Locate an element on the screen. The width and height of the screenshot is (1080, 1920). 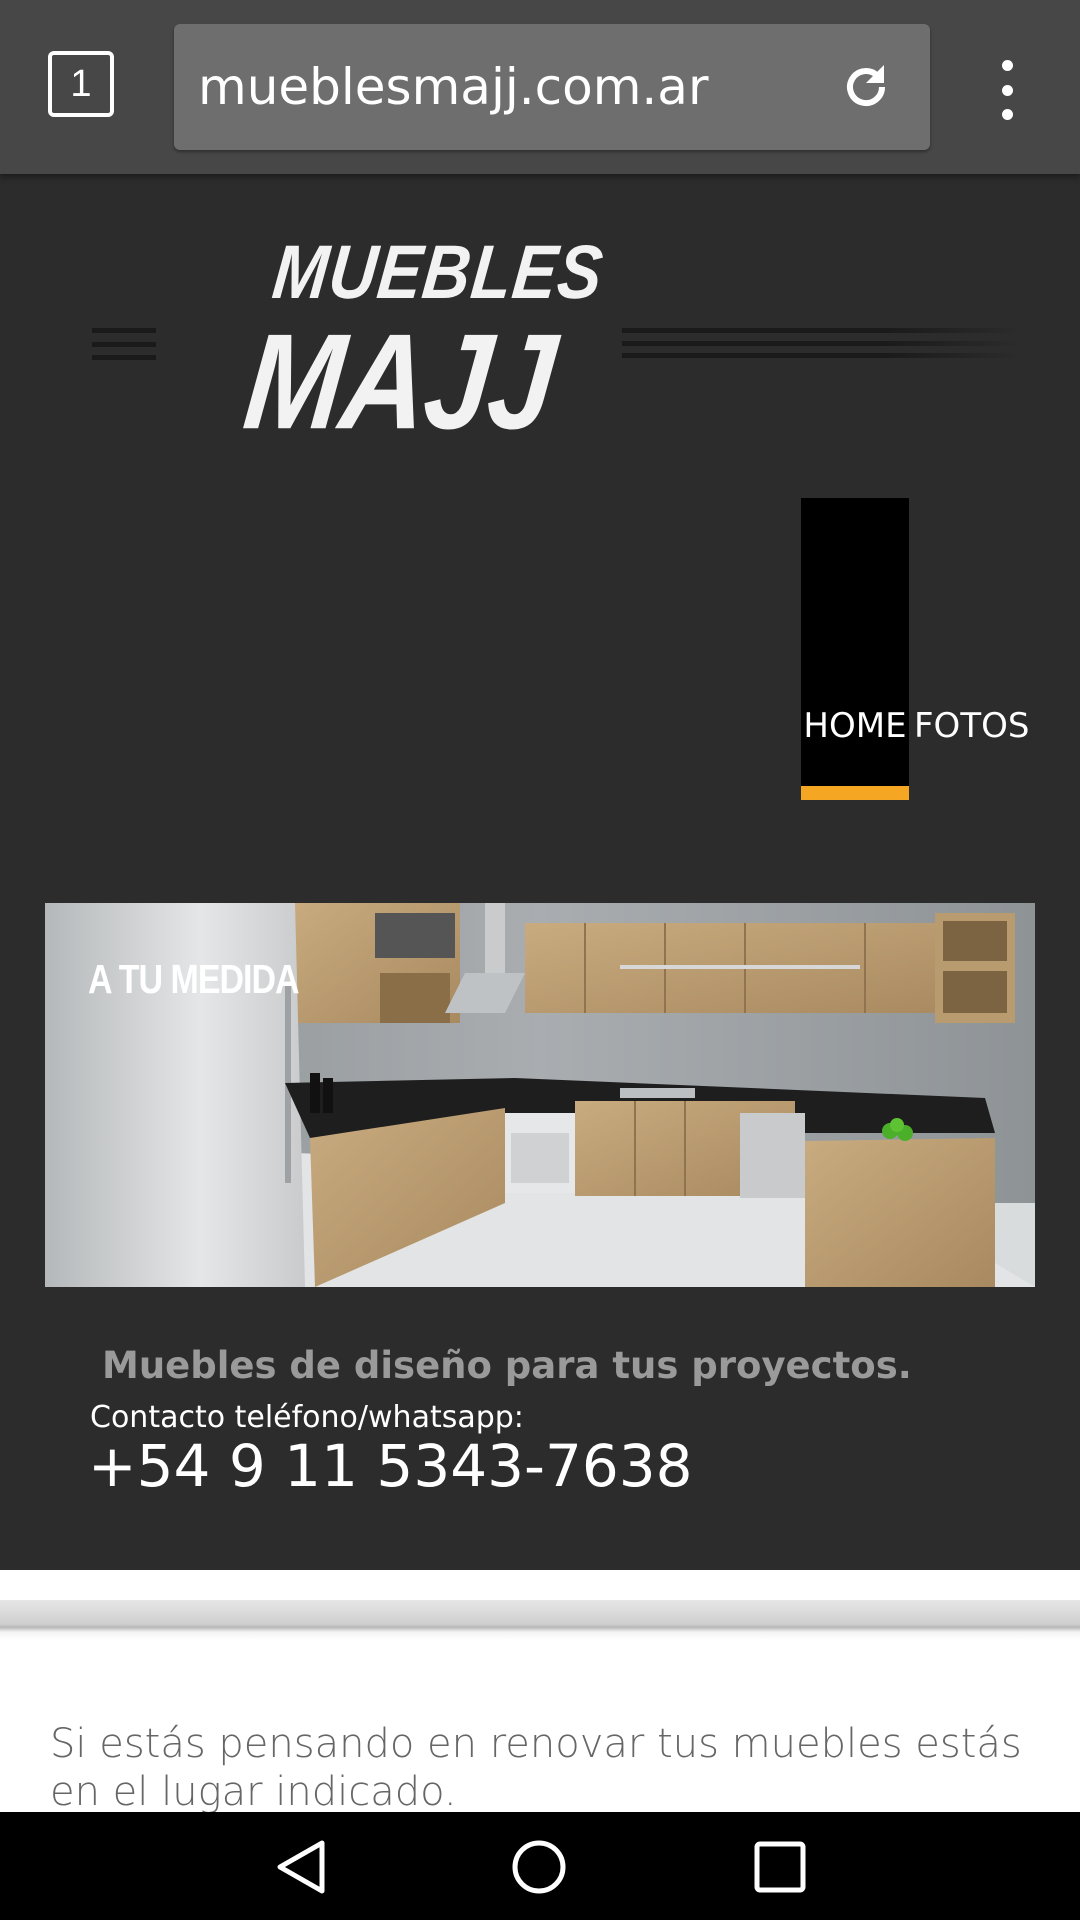
nav-item-fotos: FOTOS is located at coordinates (971, 726).